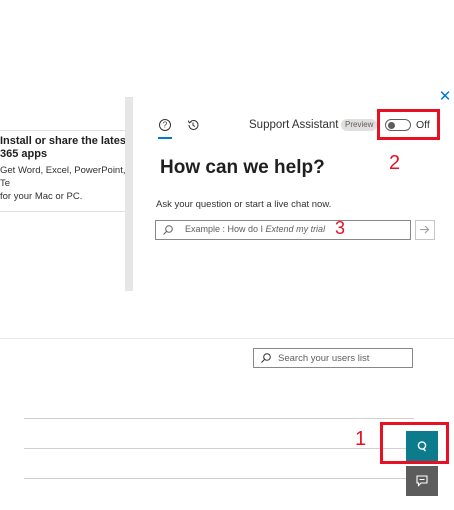  Describe the element at coordinates (225, 229) in the screenshot. I see `search-placeholder-prefix: Example : How do I` at that location.